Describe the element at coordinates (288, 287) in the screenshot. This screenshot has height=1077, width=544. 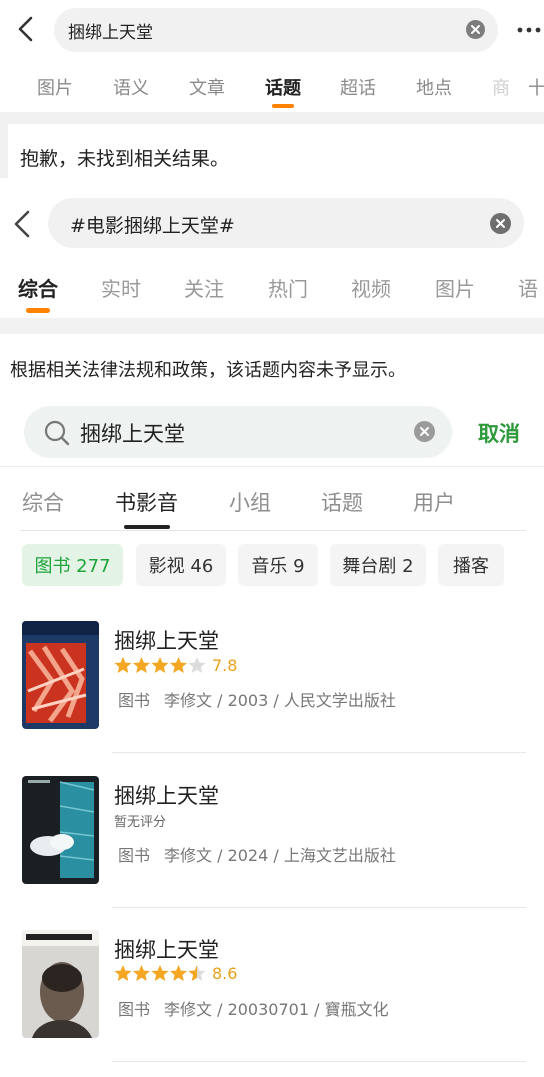
I see `tab-hot: 热门` at that location.